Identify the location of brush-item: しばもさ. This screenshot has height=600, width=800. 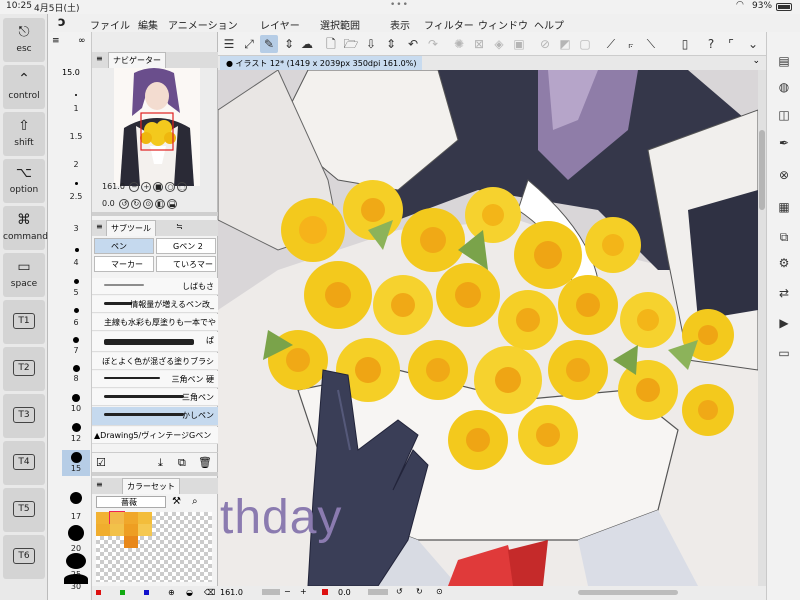
(155, 286).